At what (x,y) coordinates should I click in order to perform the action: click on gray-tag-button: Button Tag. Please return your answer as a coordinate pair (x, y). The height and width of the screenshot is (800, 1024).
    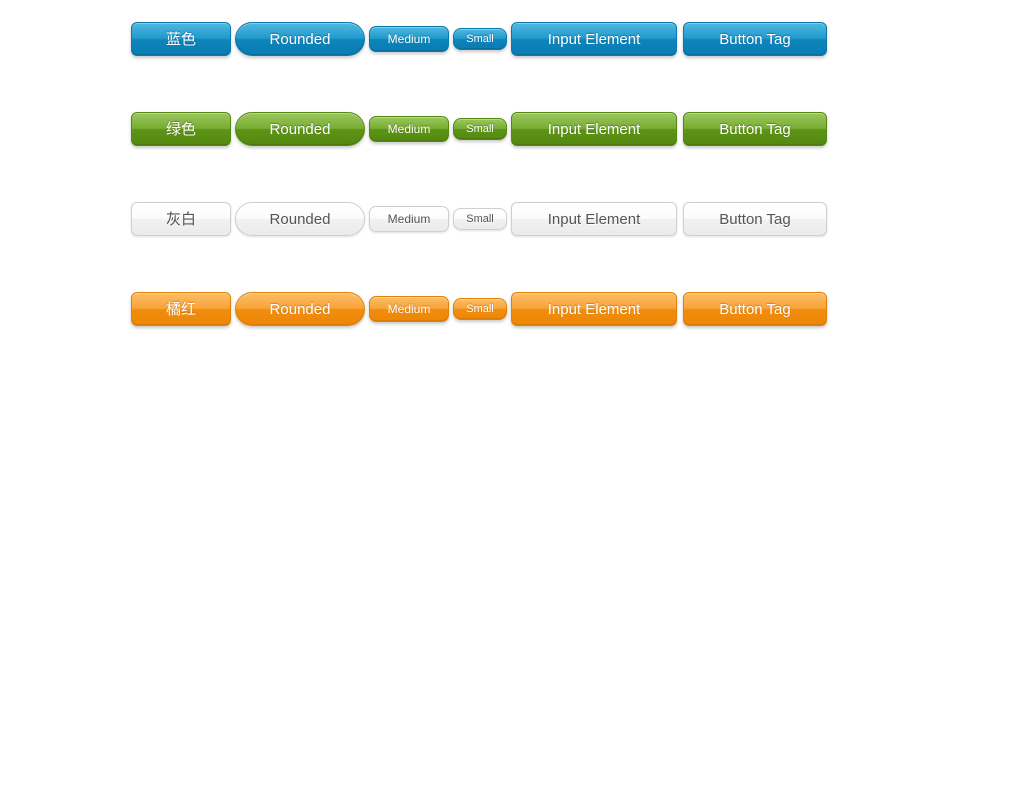
    Looking at the image, I should click on (755, 219).